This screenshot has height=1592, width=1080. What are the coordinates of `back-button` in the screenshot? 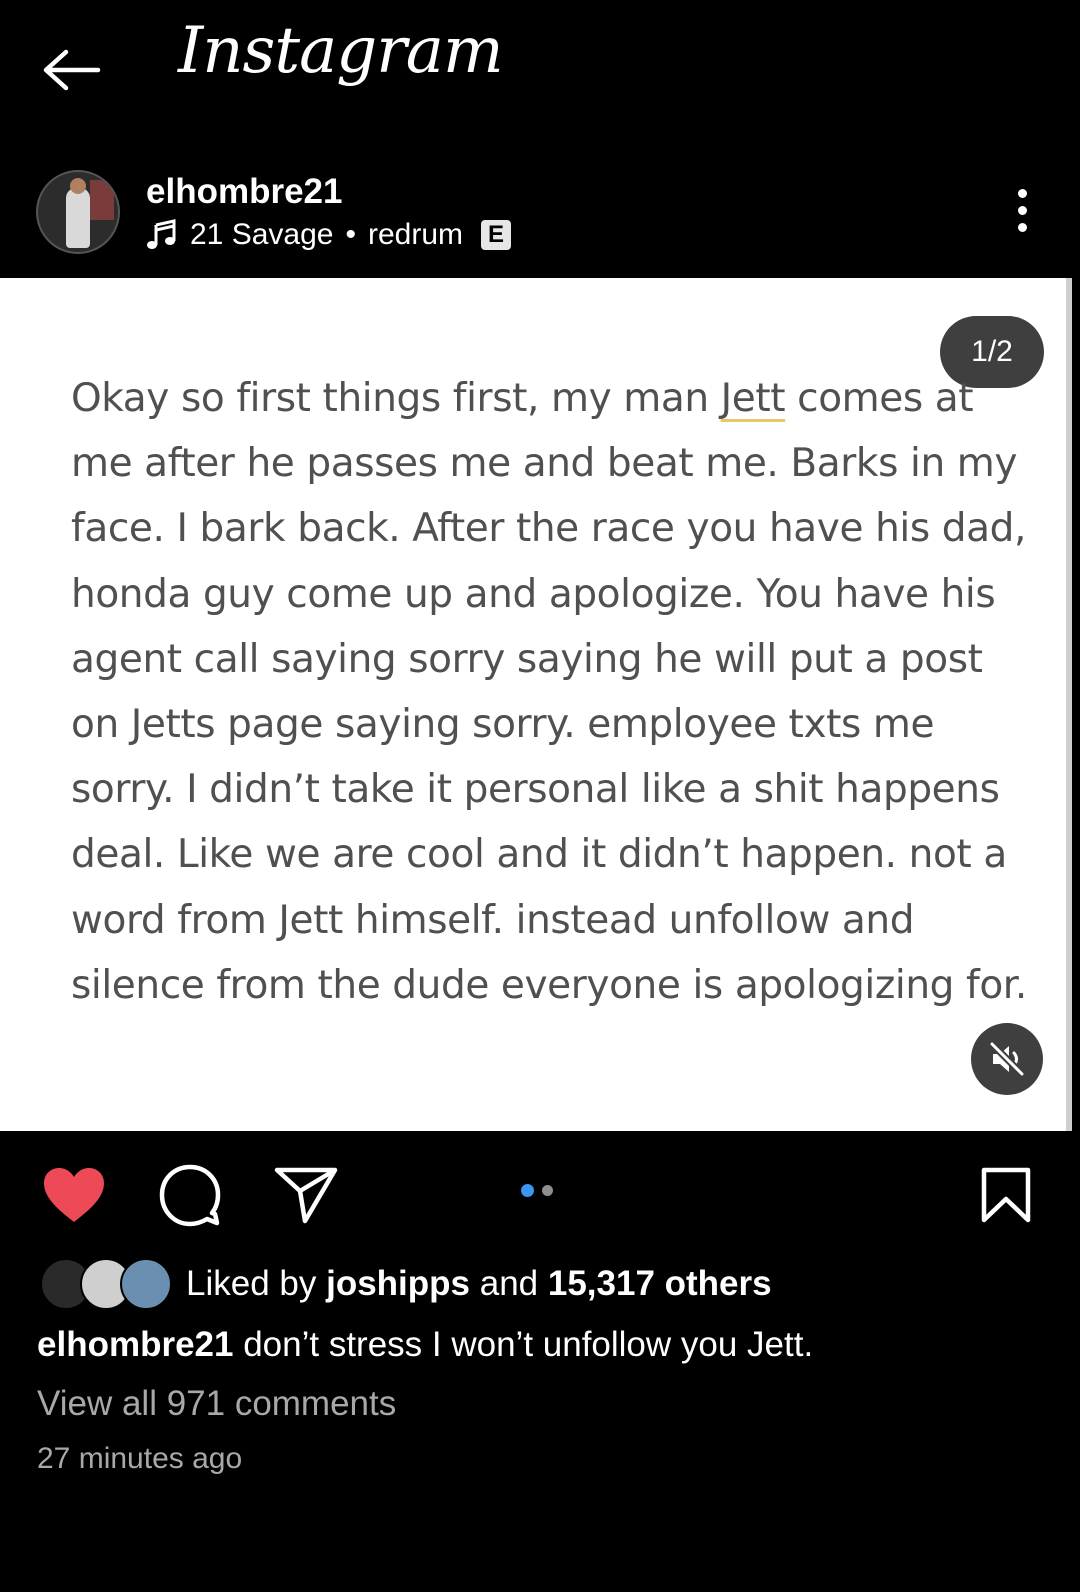 It's located at (72, 70).